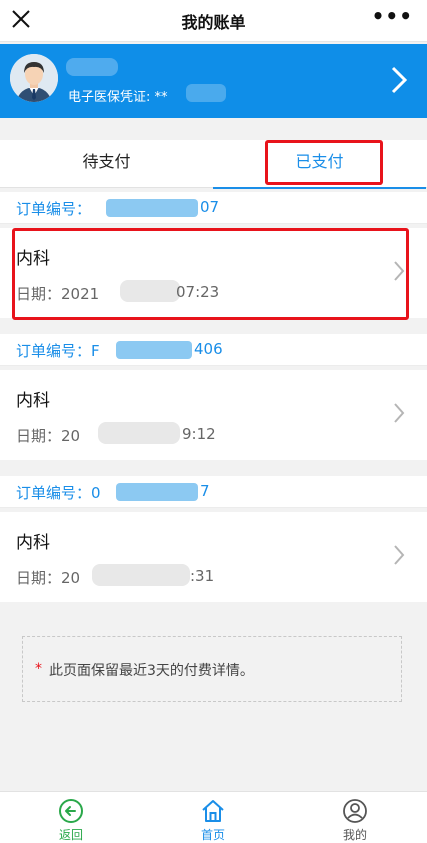 This screenshot has width=427, height=843. I want to click on masked-name, so click(92, 67).